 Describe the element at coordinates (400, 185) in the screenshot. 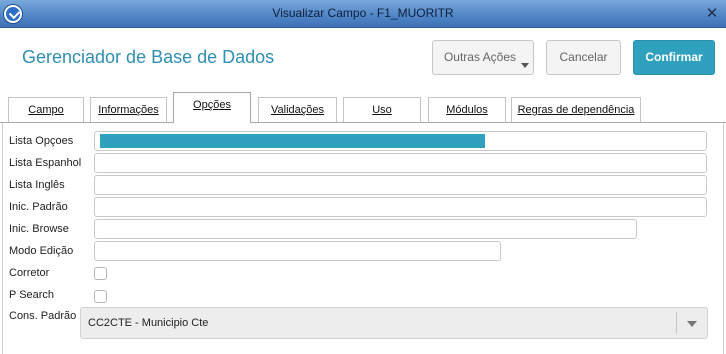

I see `lista-ingles-input` at that location.